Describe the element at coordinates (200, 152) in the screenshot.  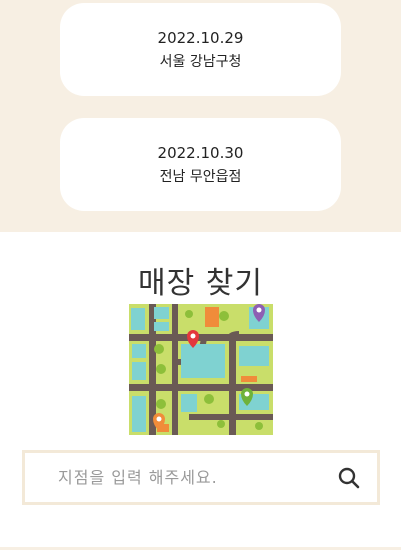
I see `event-date: 2022.10.30` at that location.